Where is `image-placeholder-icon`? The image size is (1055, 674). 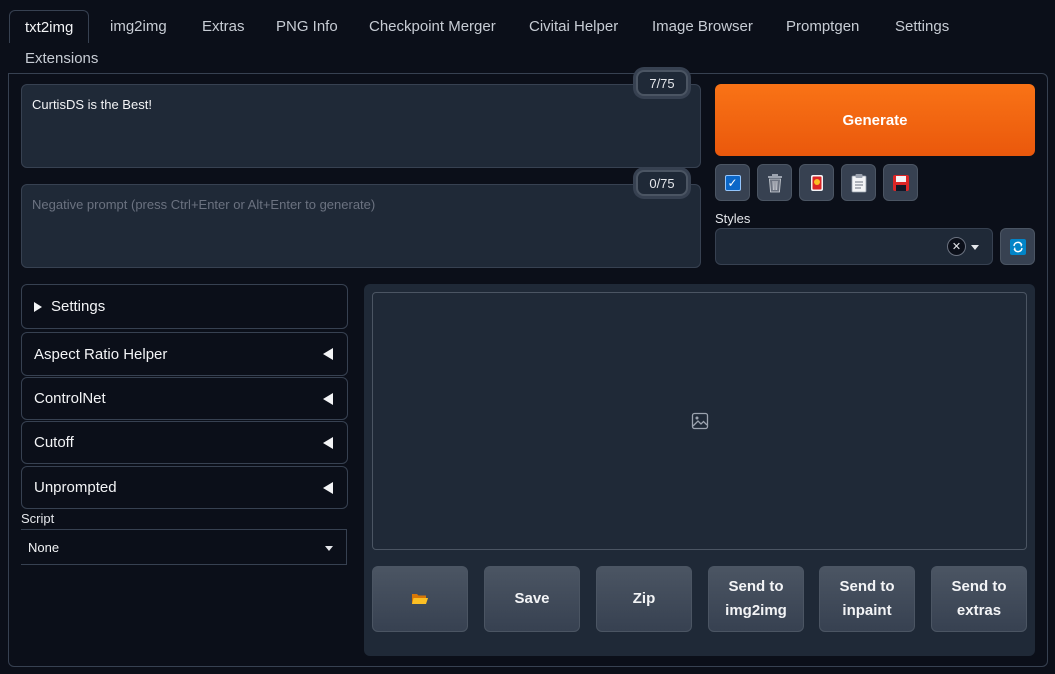
image-placeholder-icon is located at coordinates (699, 421).